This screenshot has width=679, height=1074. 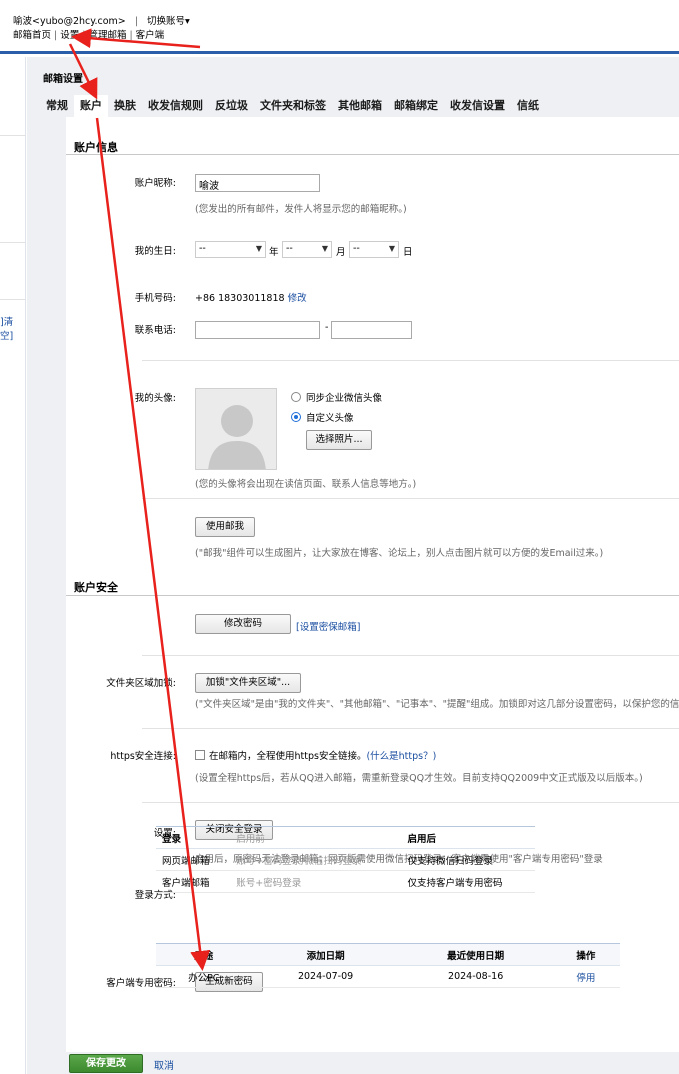 What do you see at coordinates (13, 565) in the screenshot?
I see `left-panel: ]清空]` at bounding box center [13, 565].